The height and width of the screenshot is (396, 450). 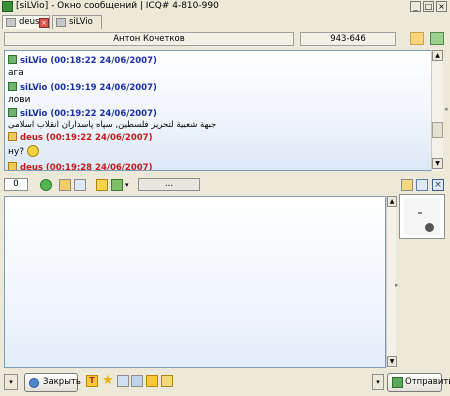 I want to click on save-icon, so click(x=117, y=185).